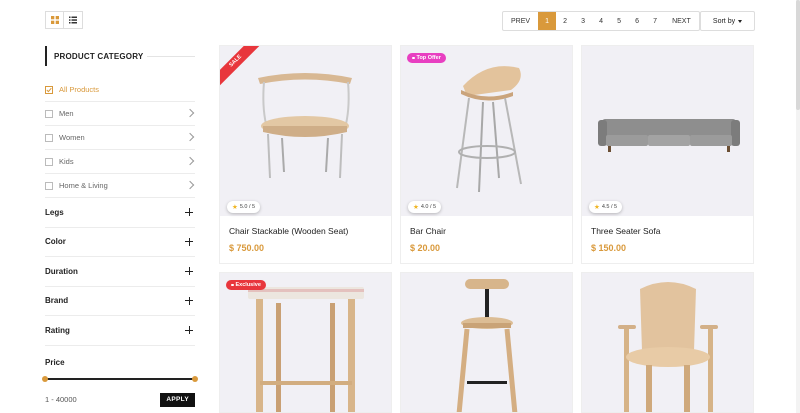 The width and height of the screenshot is (800, 413). What do you see at coordinates (232, 285) in the screenshot?
I see `dot-icon` at bounding box center [232, 285].